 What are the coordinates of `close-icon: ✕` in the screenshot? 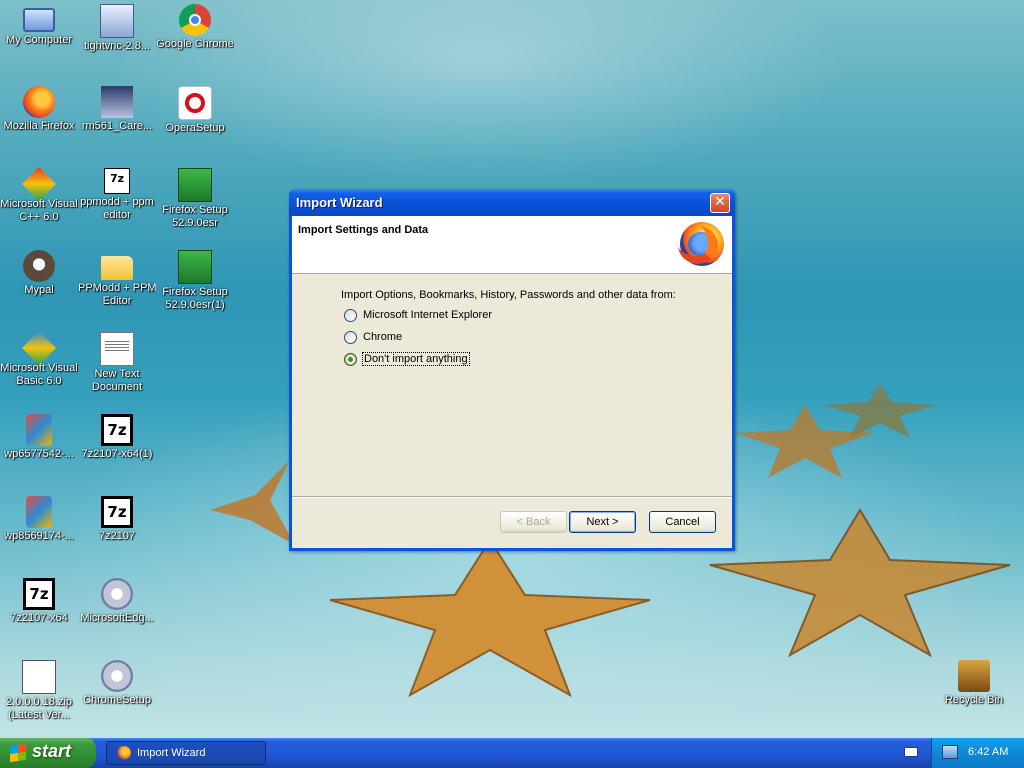 It's located at (720, 202).